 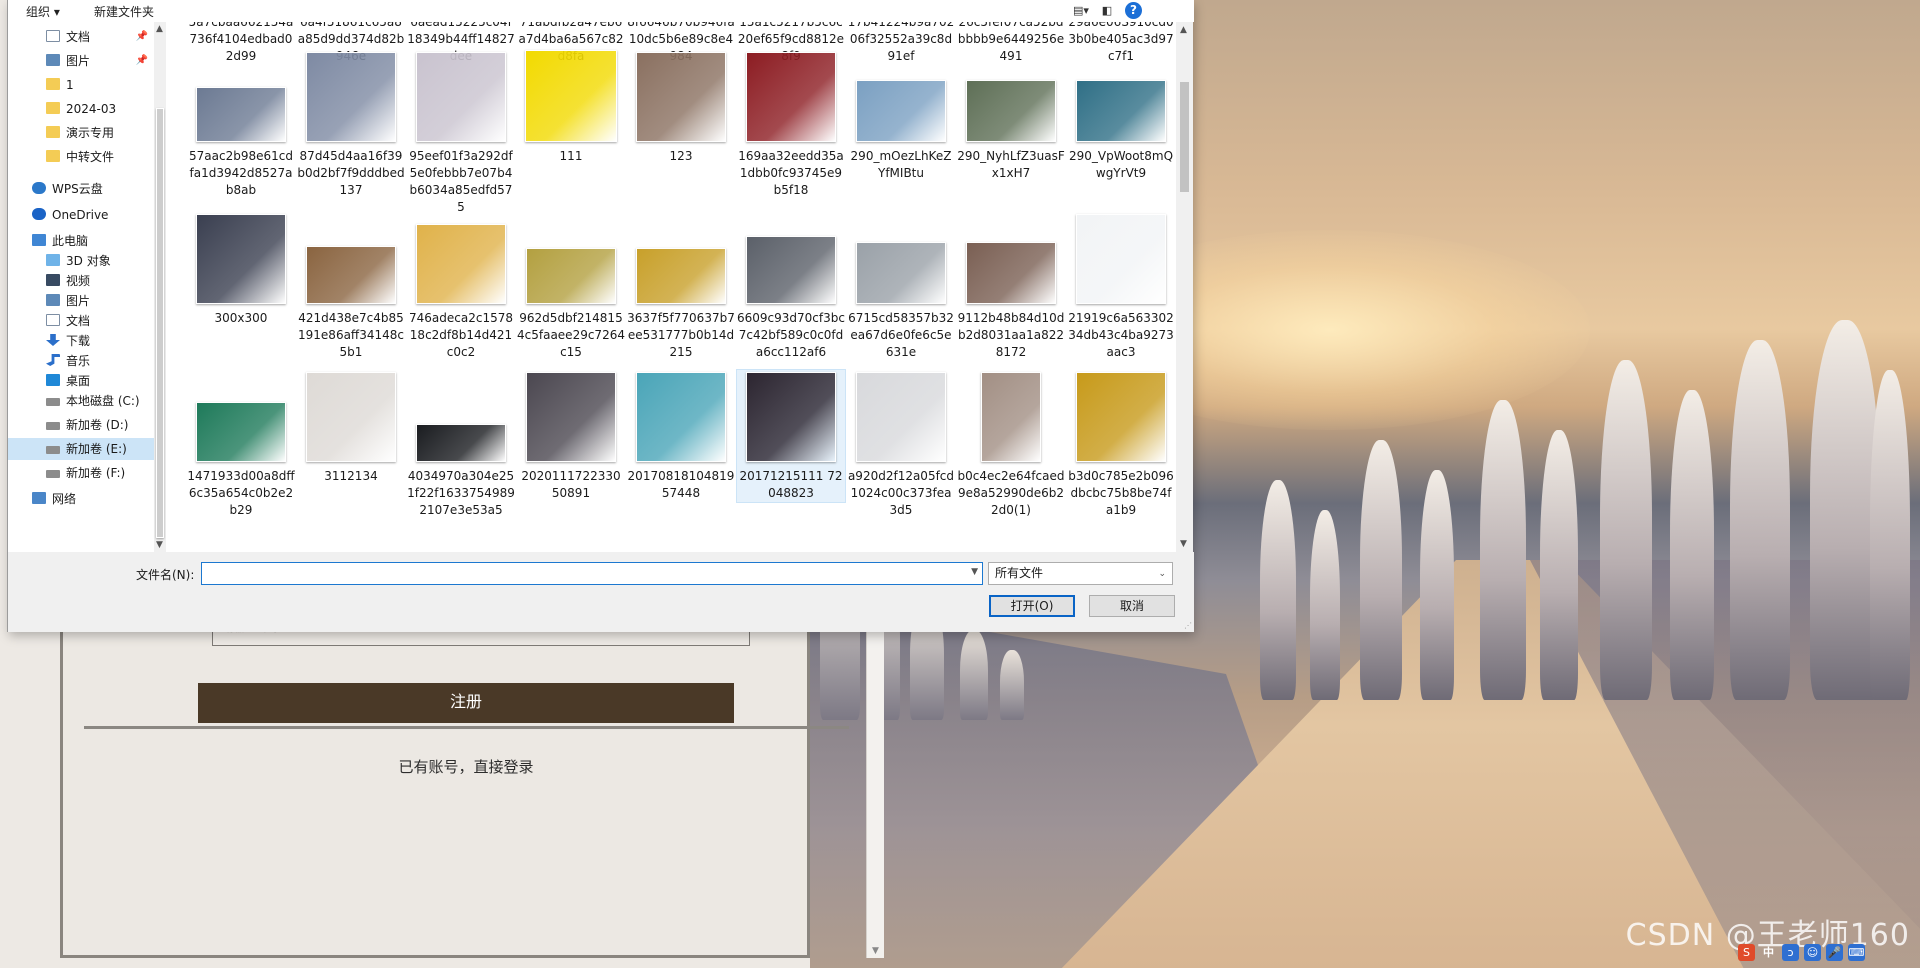 I want to click on pic-icon, so click(x=53, y=60).